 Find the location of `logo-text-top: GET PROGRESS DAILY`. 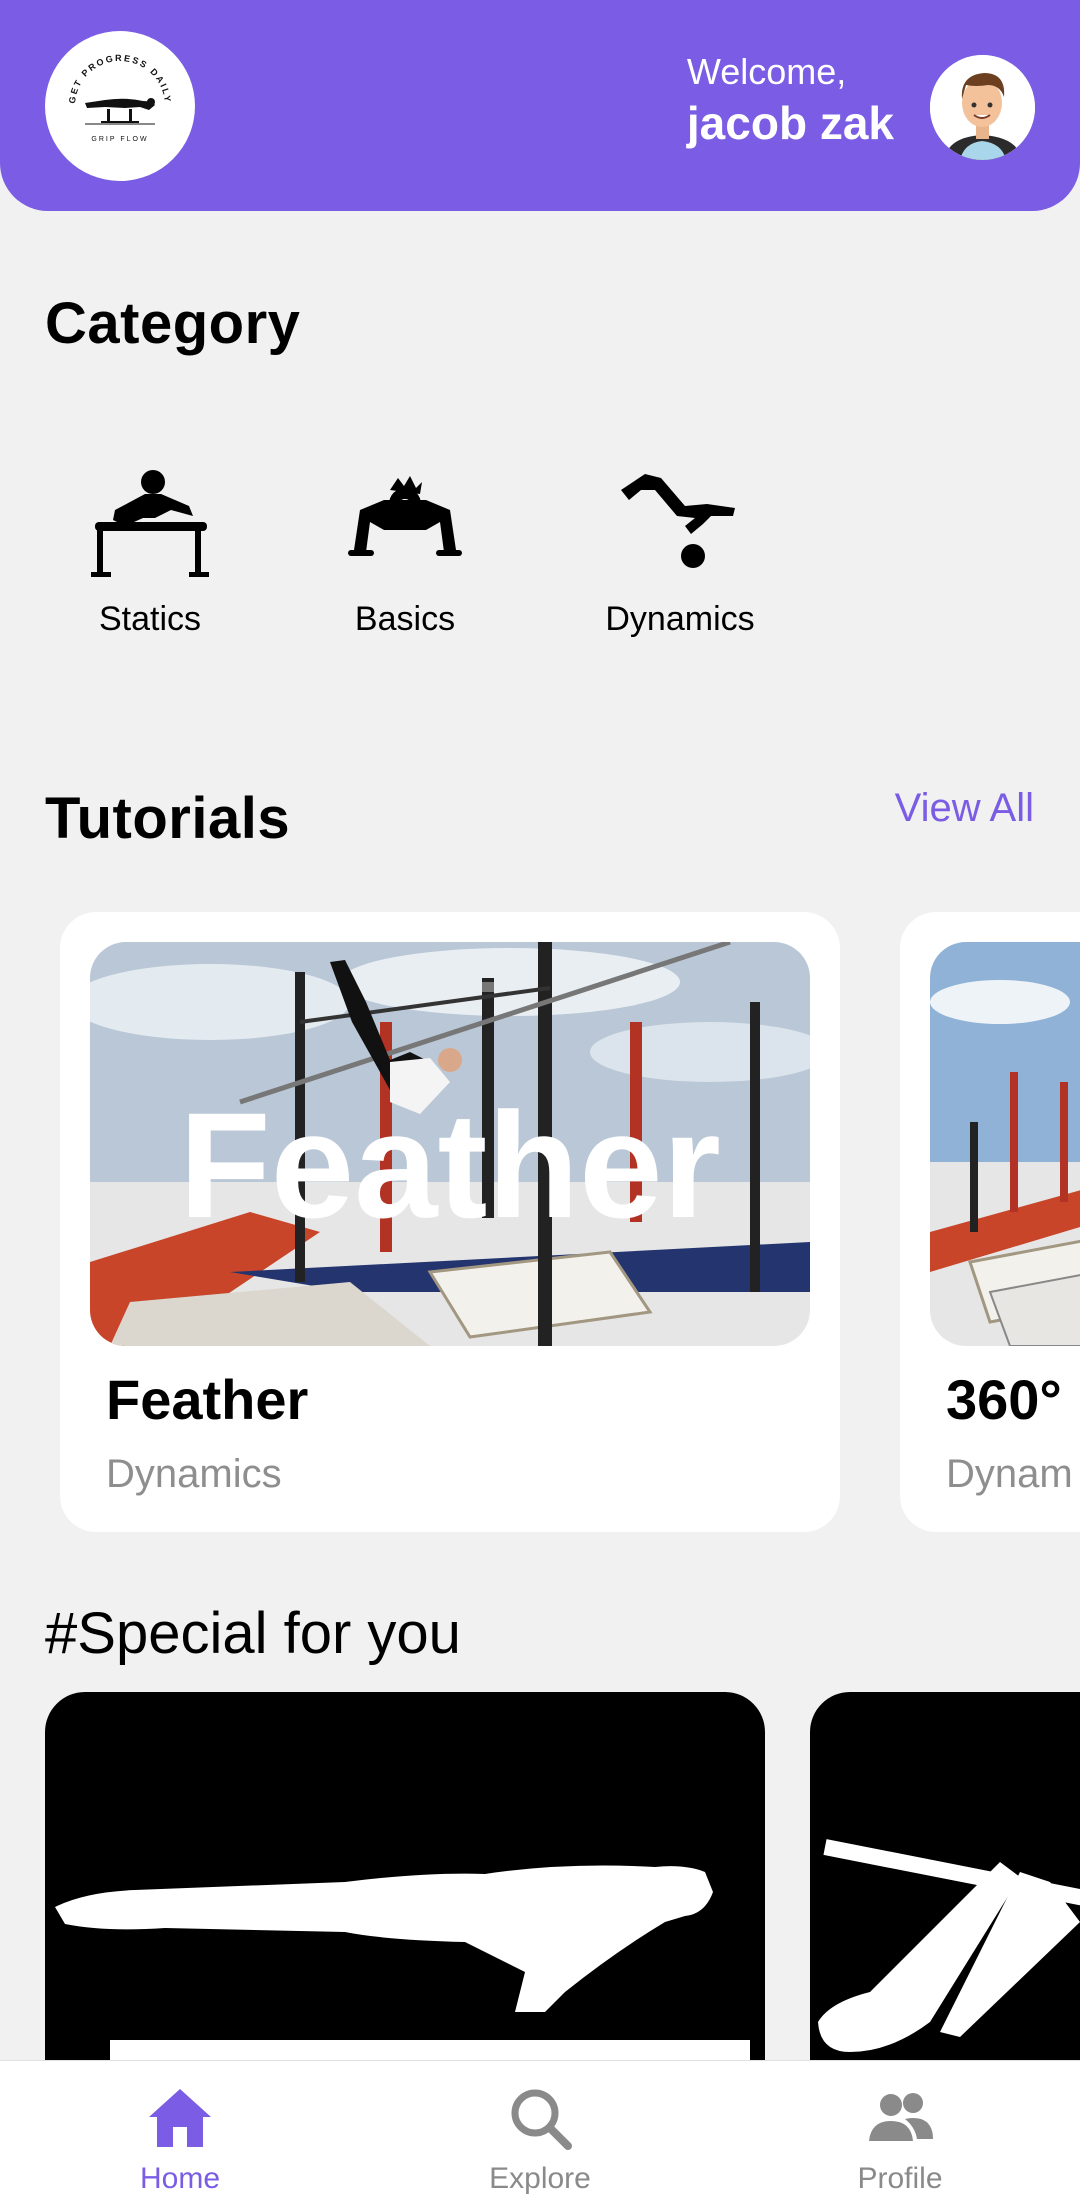

logo-text-top: GET PROGRESS DAILY is located at coordinates (119, 78).